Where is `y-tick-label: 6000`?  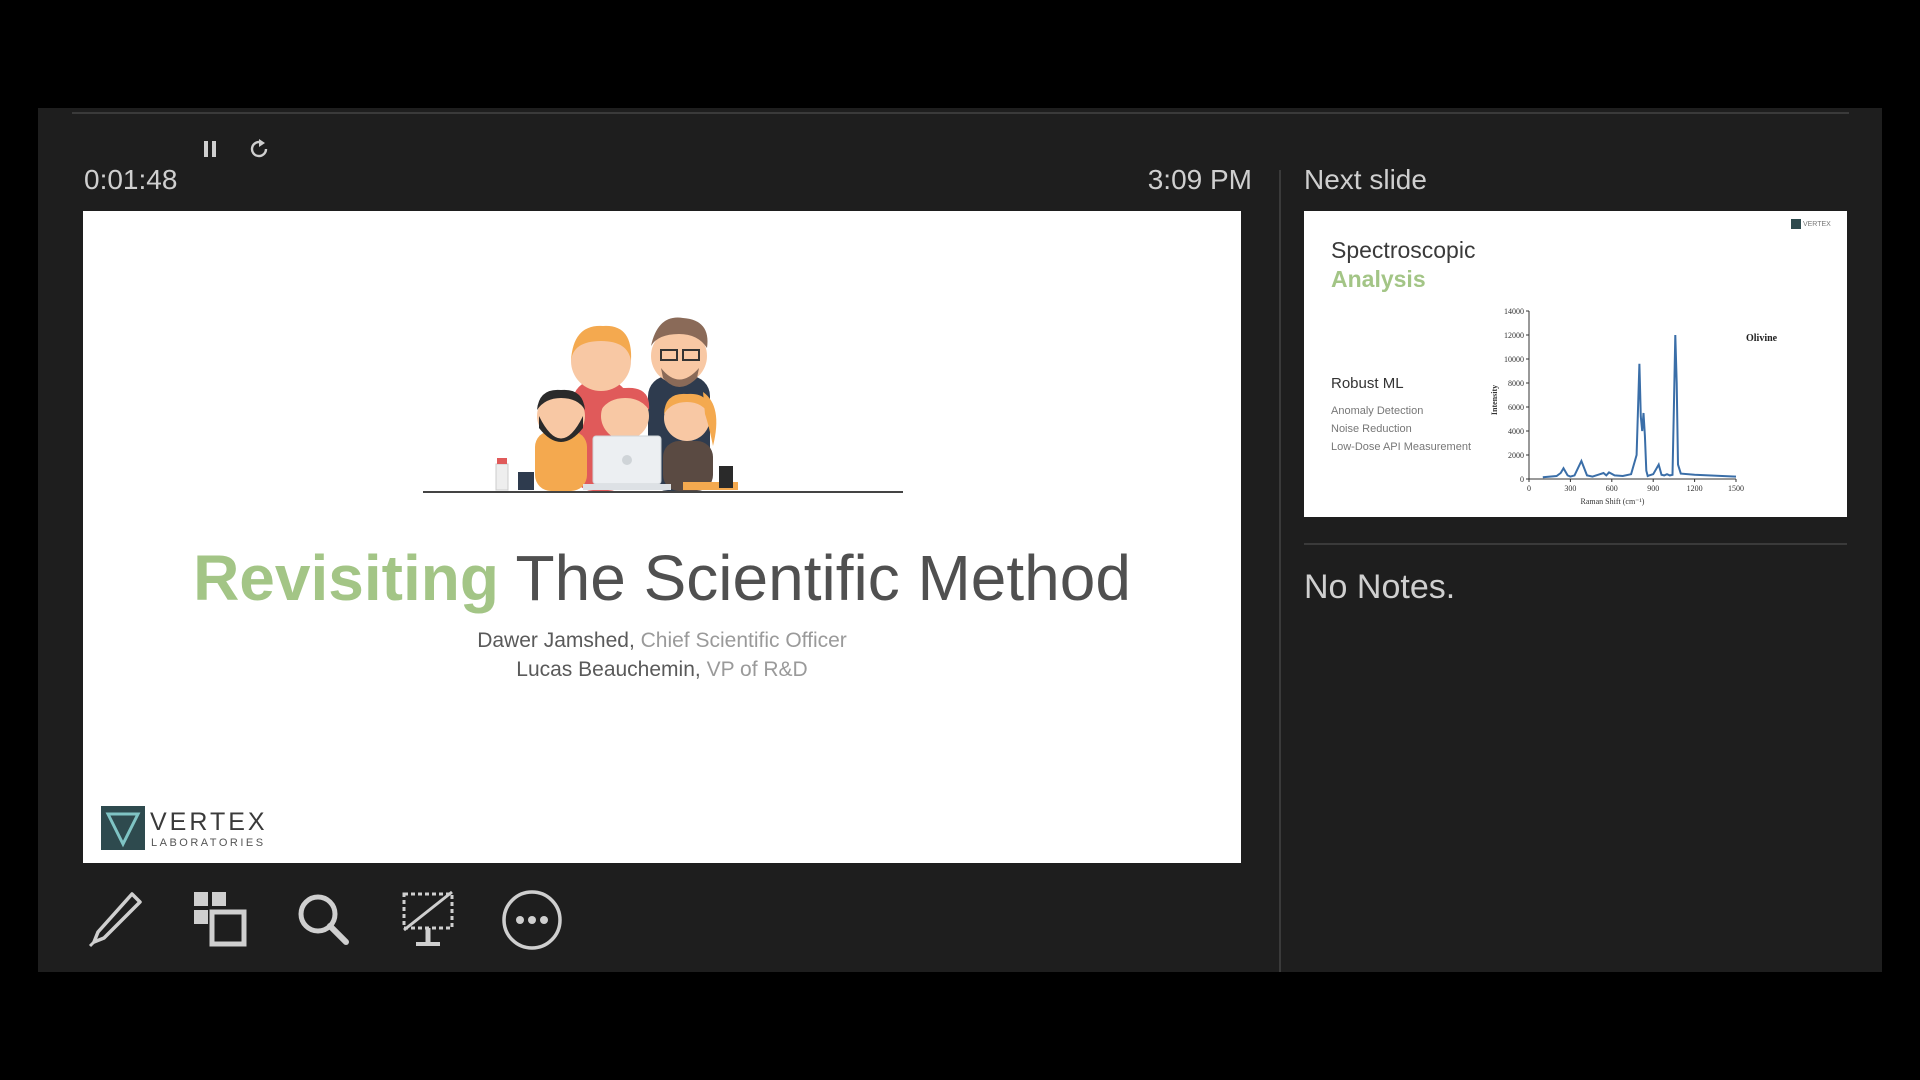 y-tick-label: 6000 is located at coordinates (1516, 407).